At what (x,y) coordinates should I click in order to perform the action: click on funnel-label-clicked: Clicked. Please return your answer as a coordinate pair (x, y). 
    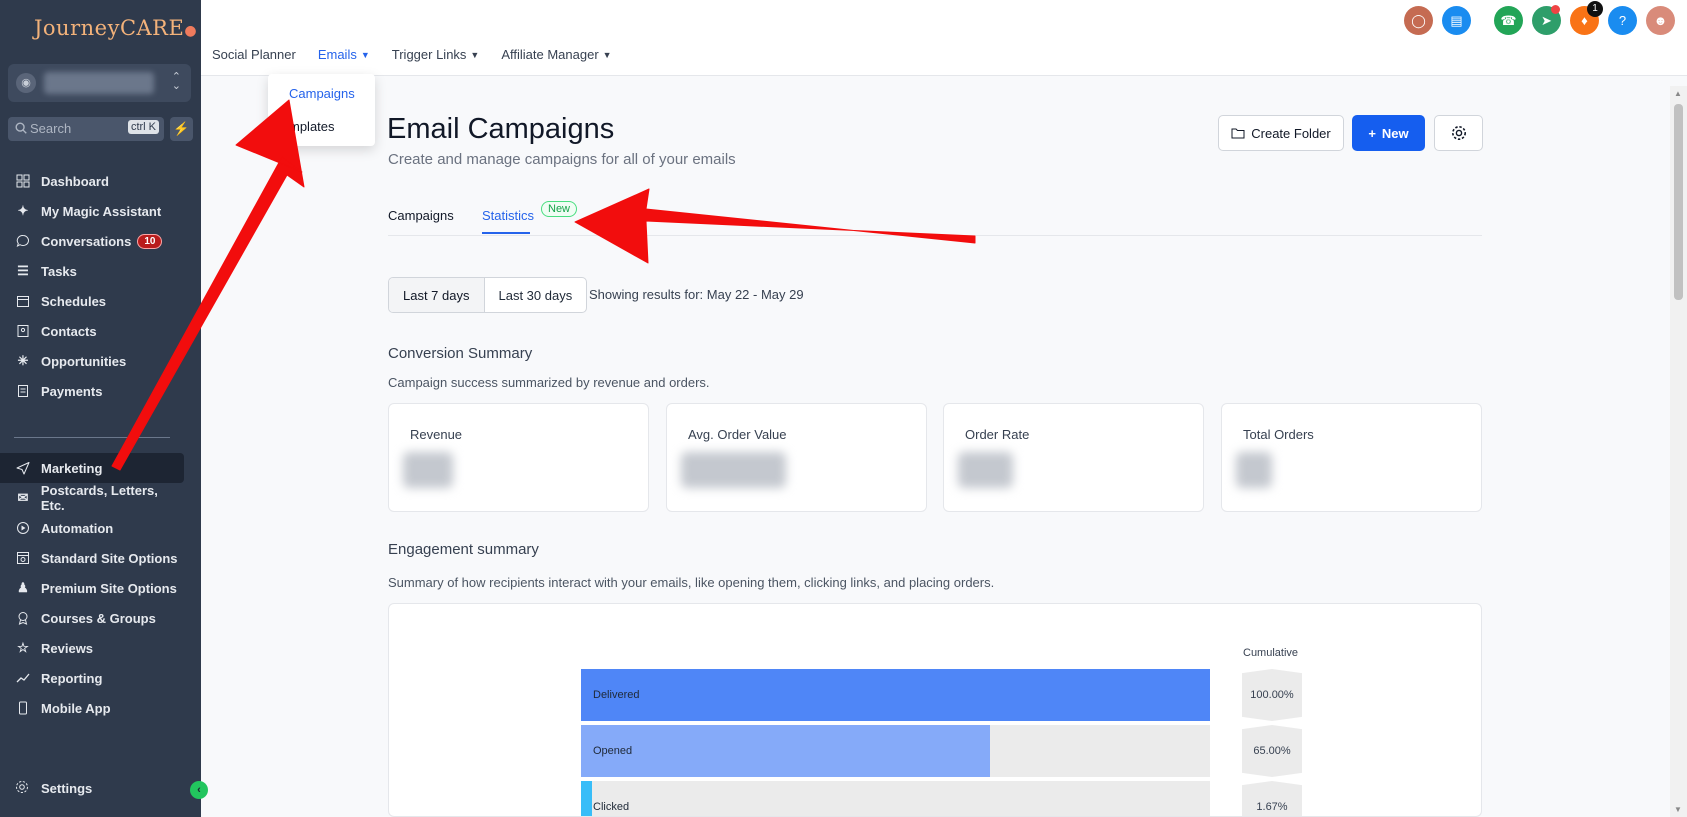
    Looking at the image, I should click on (611, 807).